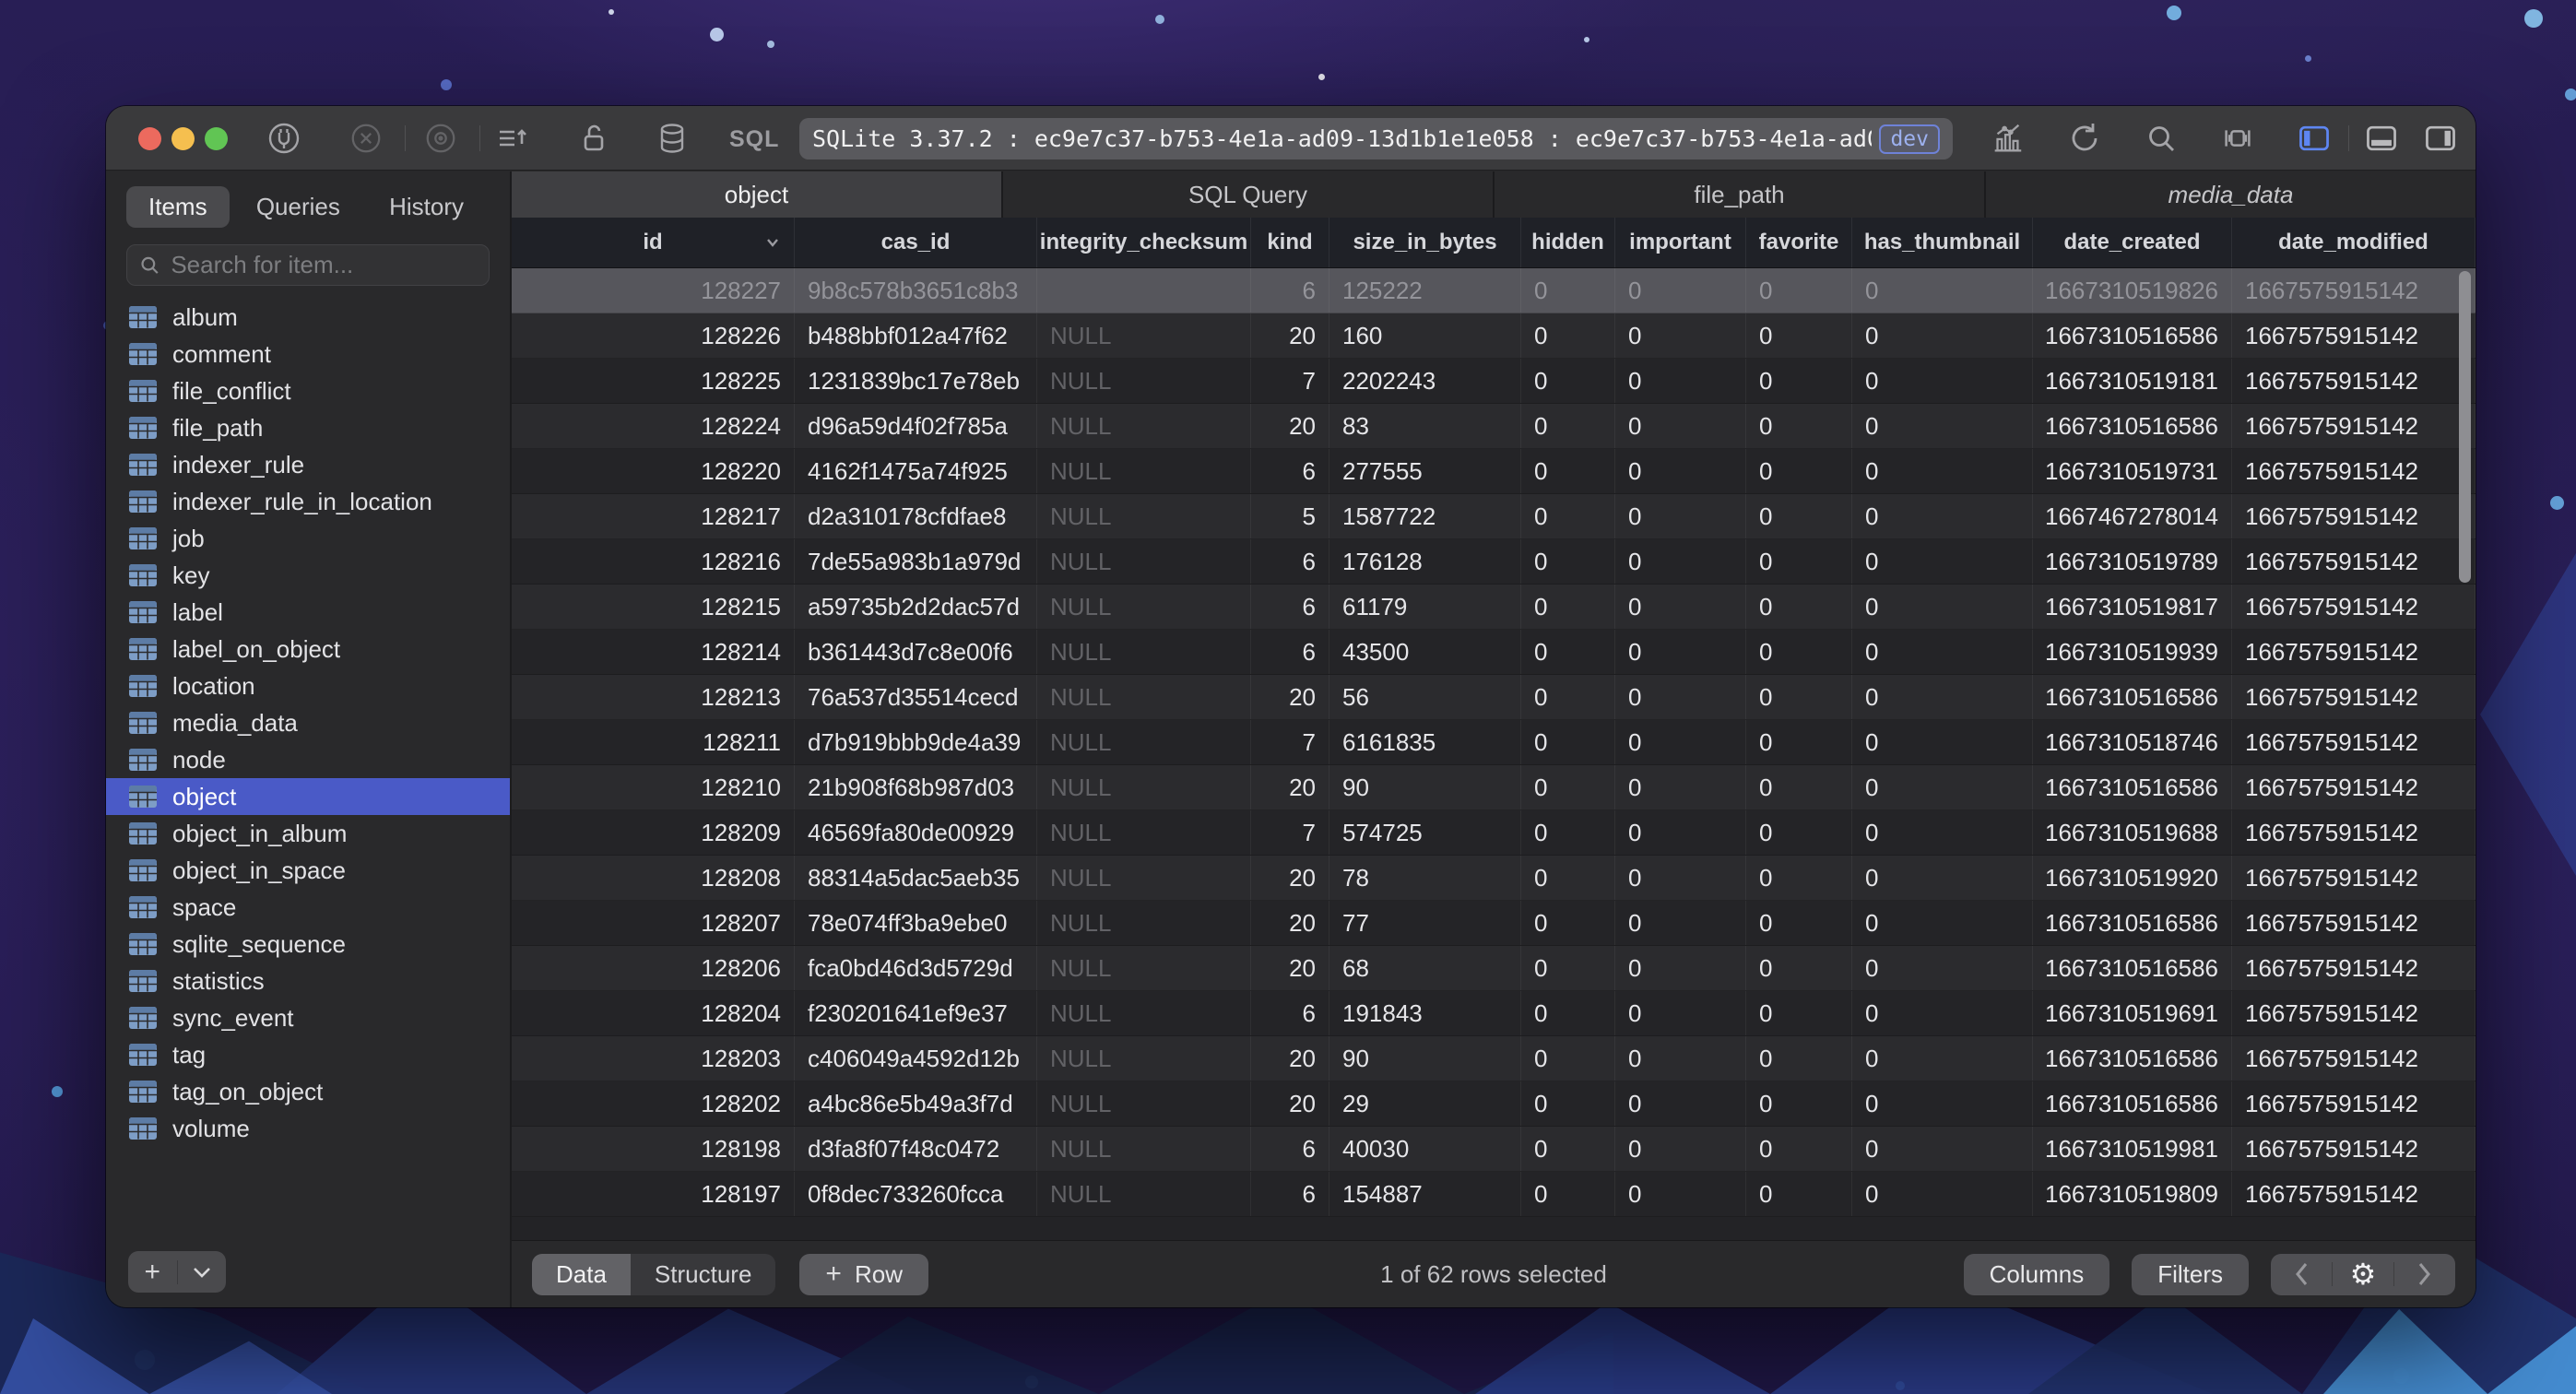  What do you see at coordinates (308, 612) in the screenshot?
I see `sidebar-item-label: label` at bounding box center [308, 612].